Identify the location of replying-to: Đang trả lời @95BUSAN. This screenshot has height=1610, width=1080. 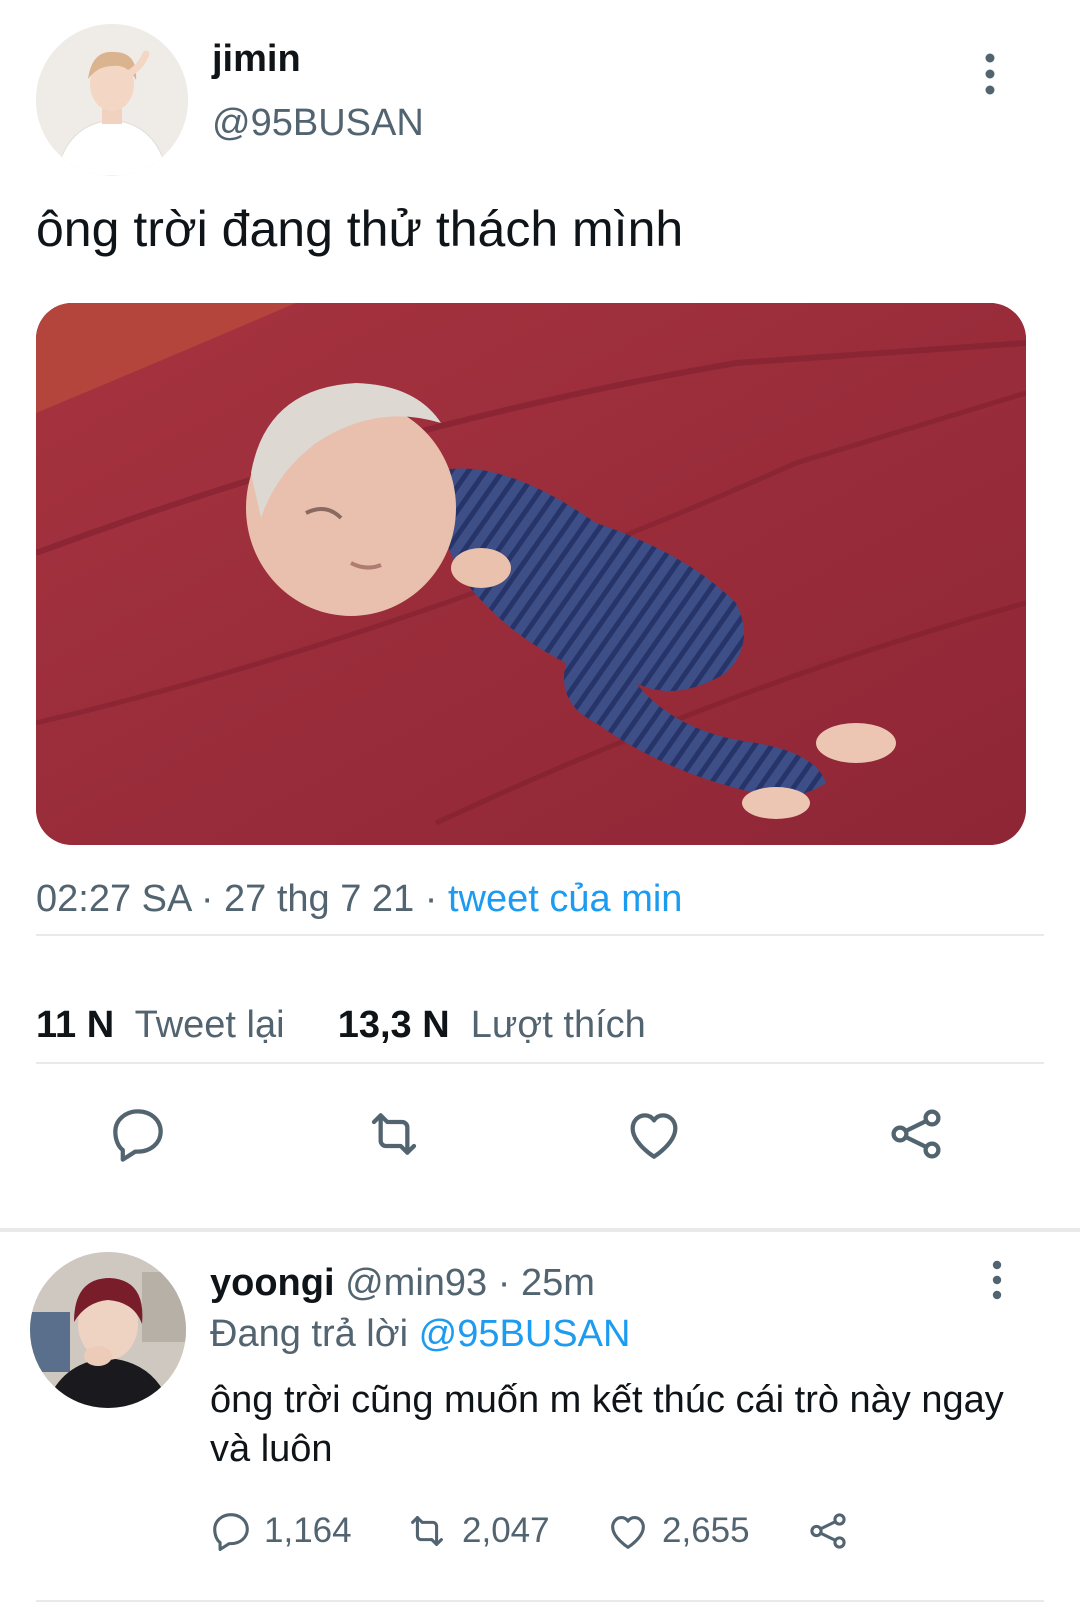
(420, 1334).